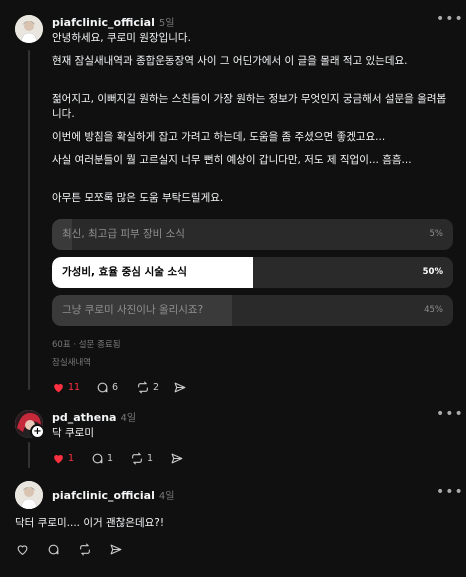  I want to click on reply2-username: piafclinic_official 4일, so click(113, 494).